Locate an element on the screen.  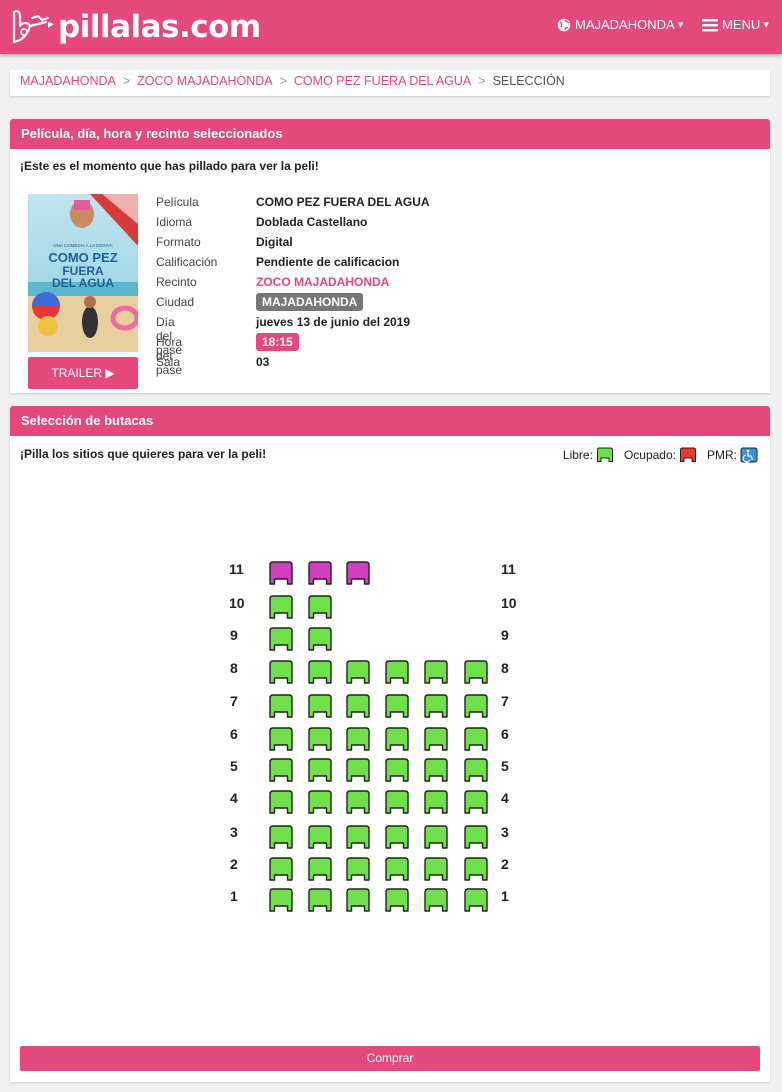
row-label: 6 is located at coordinates (505, 734).